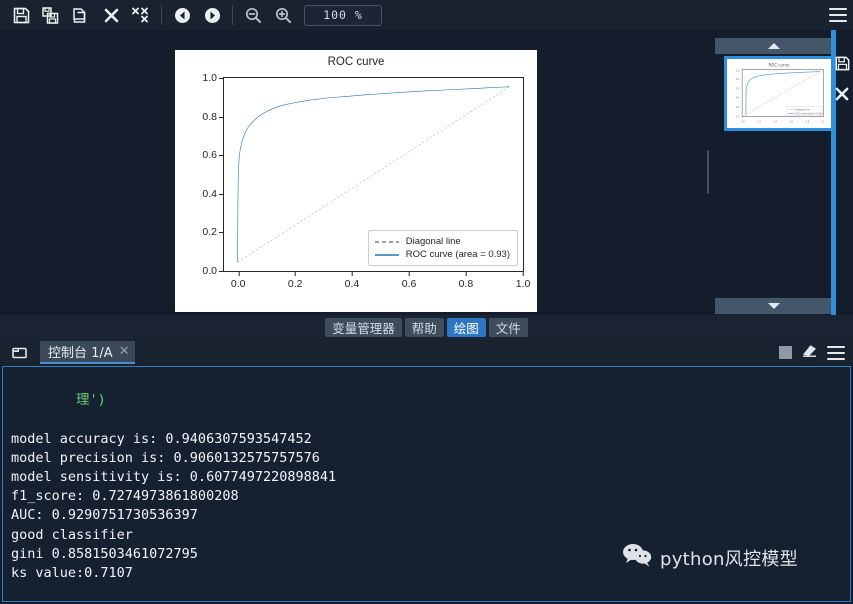  Describe the element at coordinates (212, 232) in the screenshot. I see `y-tick-1: 0.2` at that location.